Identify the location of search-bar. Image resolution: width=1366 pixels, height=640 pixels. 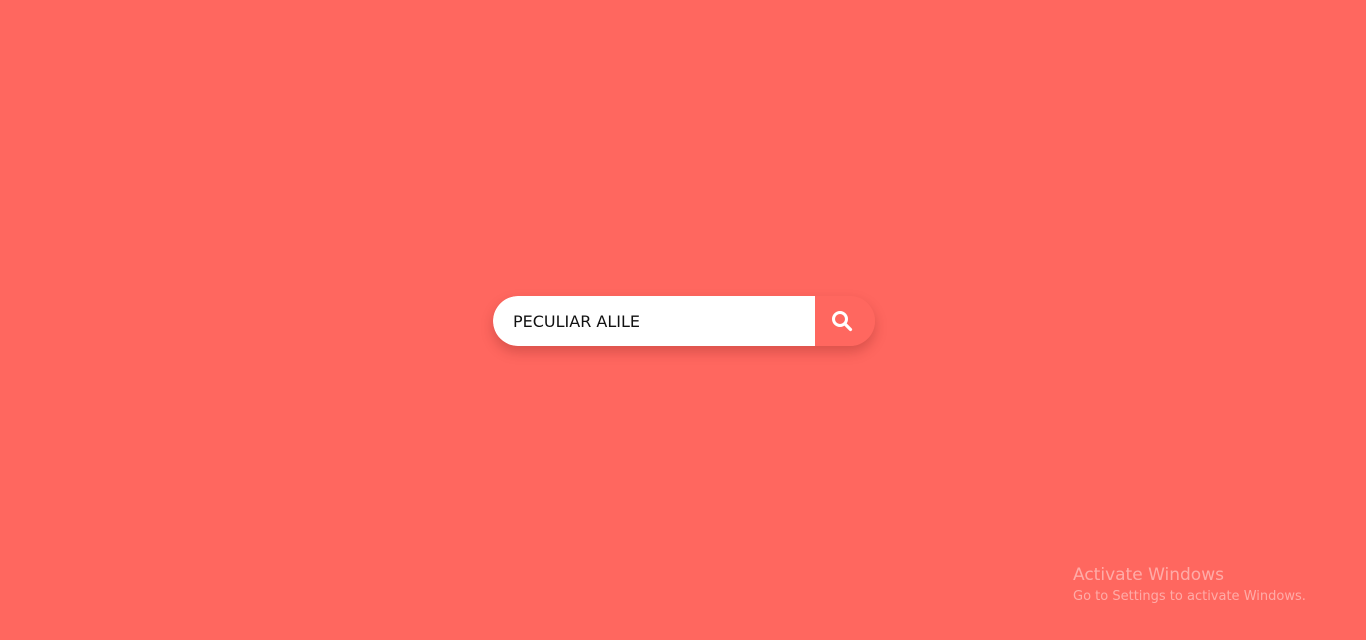
(684, 321).